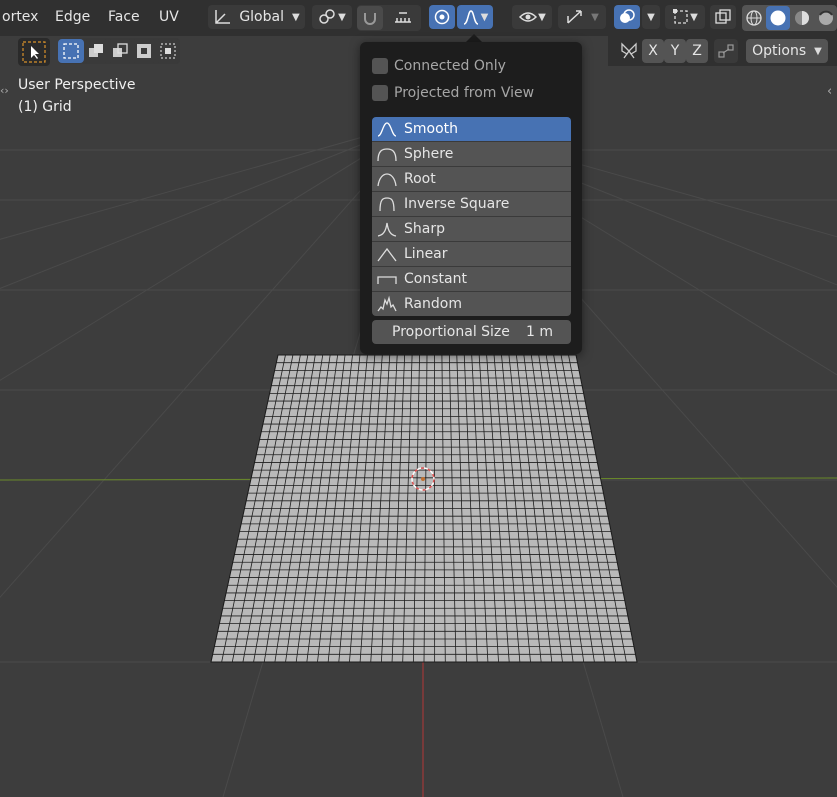  What do you see at coordinates (20, 17) in the screenshot?
I see `menu-vertex: ortex` at bounding box center [20, 17].